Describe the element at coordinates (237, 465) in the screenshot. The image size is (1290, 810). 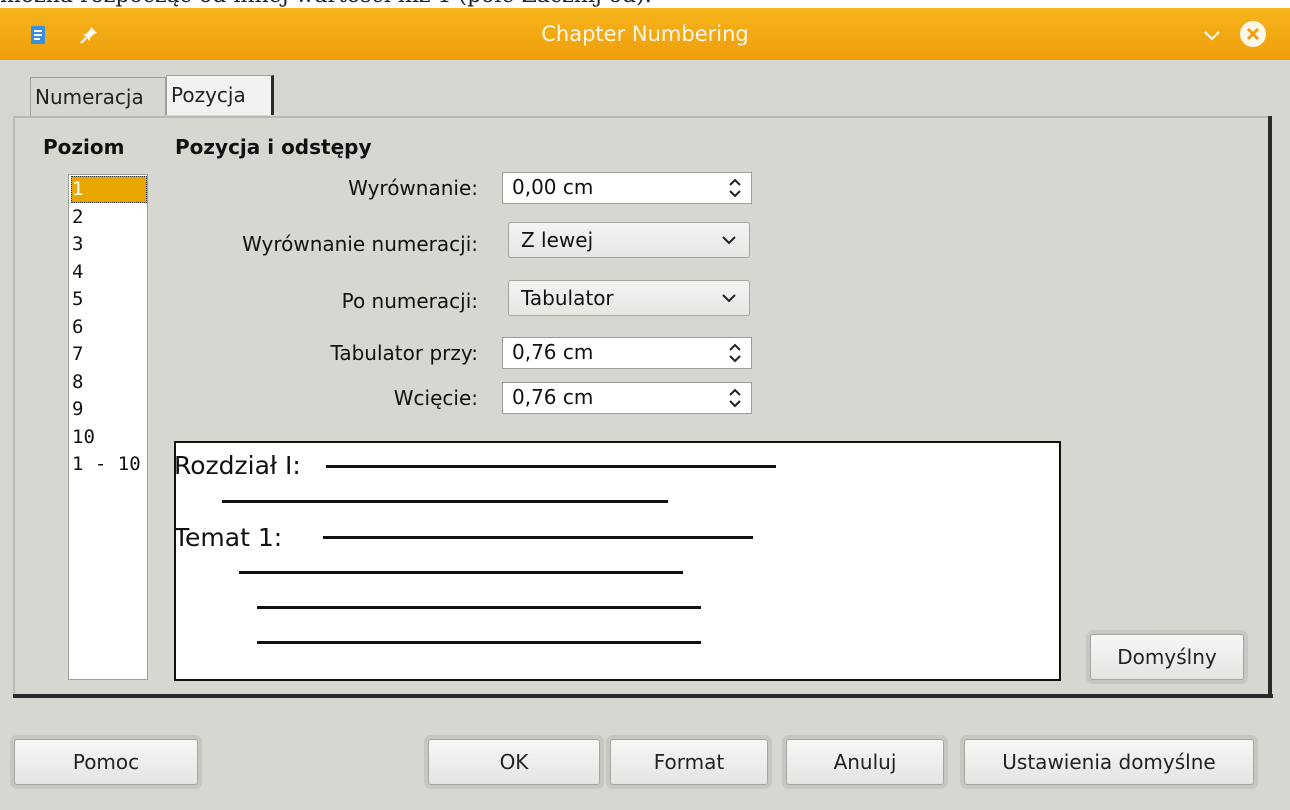
I see `preview-chapter-label: Rozdział I:` at that location.